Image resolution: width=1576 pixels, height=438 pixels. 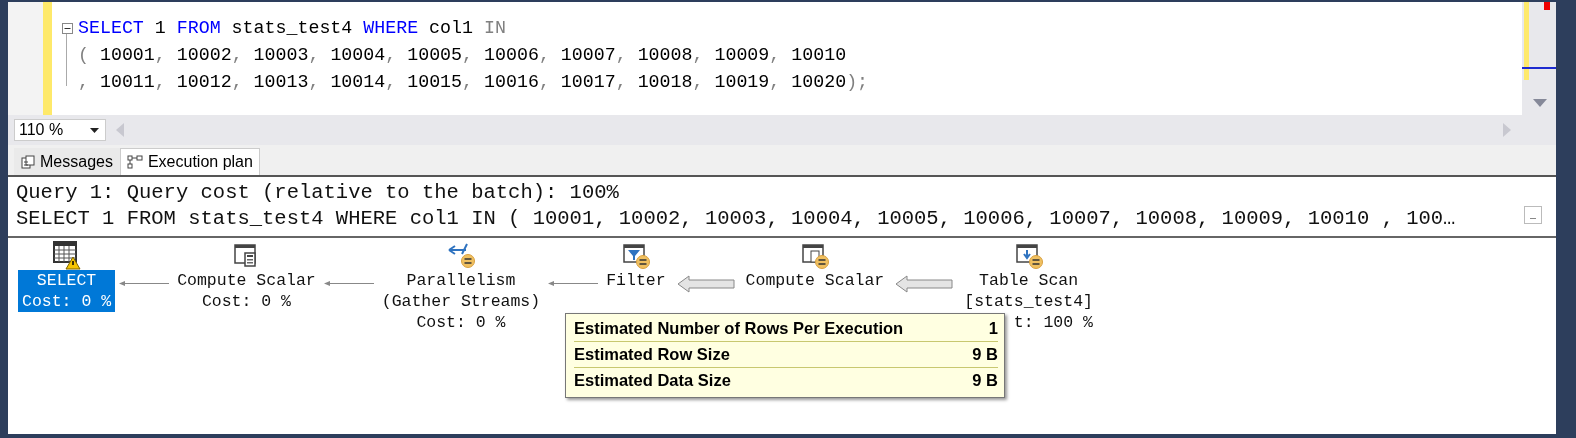 I want to click on property-name: Estimated Number of Rows Per Execution, so click(x=739, y=328).